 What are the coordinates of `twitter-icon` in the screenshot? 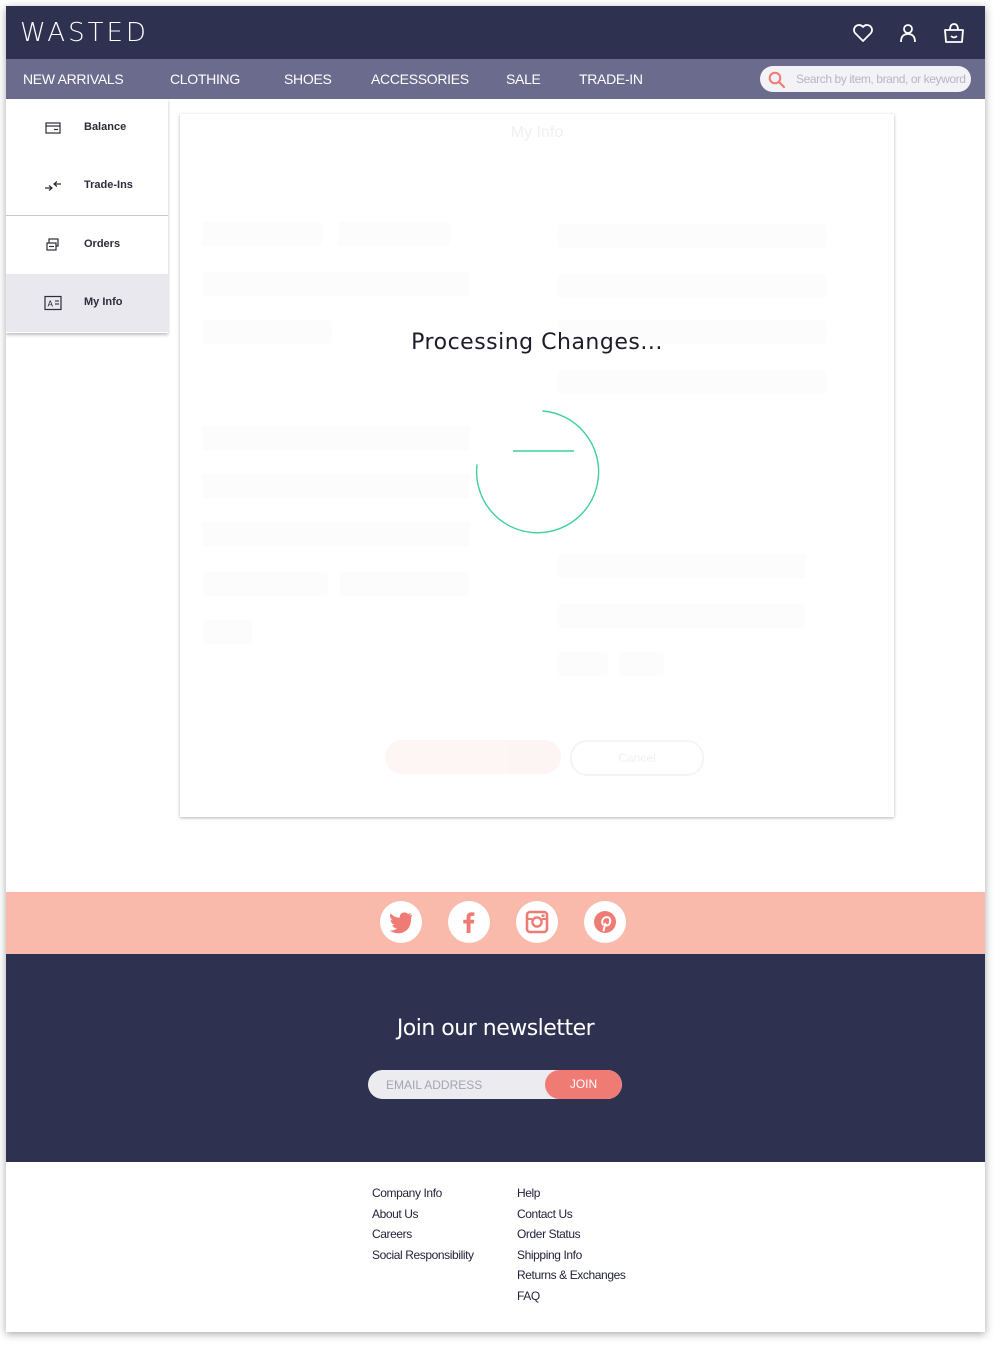 It's located at (400, 923).